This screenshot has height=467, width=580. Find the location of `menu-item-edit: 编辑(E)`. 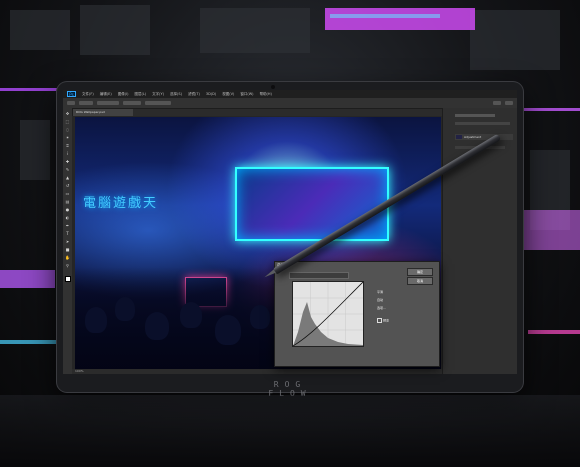

menu-item-edit: 编辑(E) is located at coordinates (106, 94).